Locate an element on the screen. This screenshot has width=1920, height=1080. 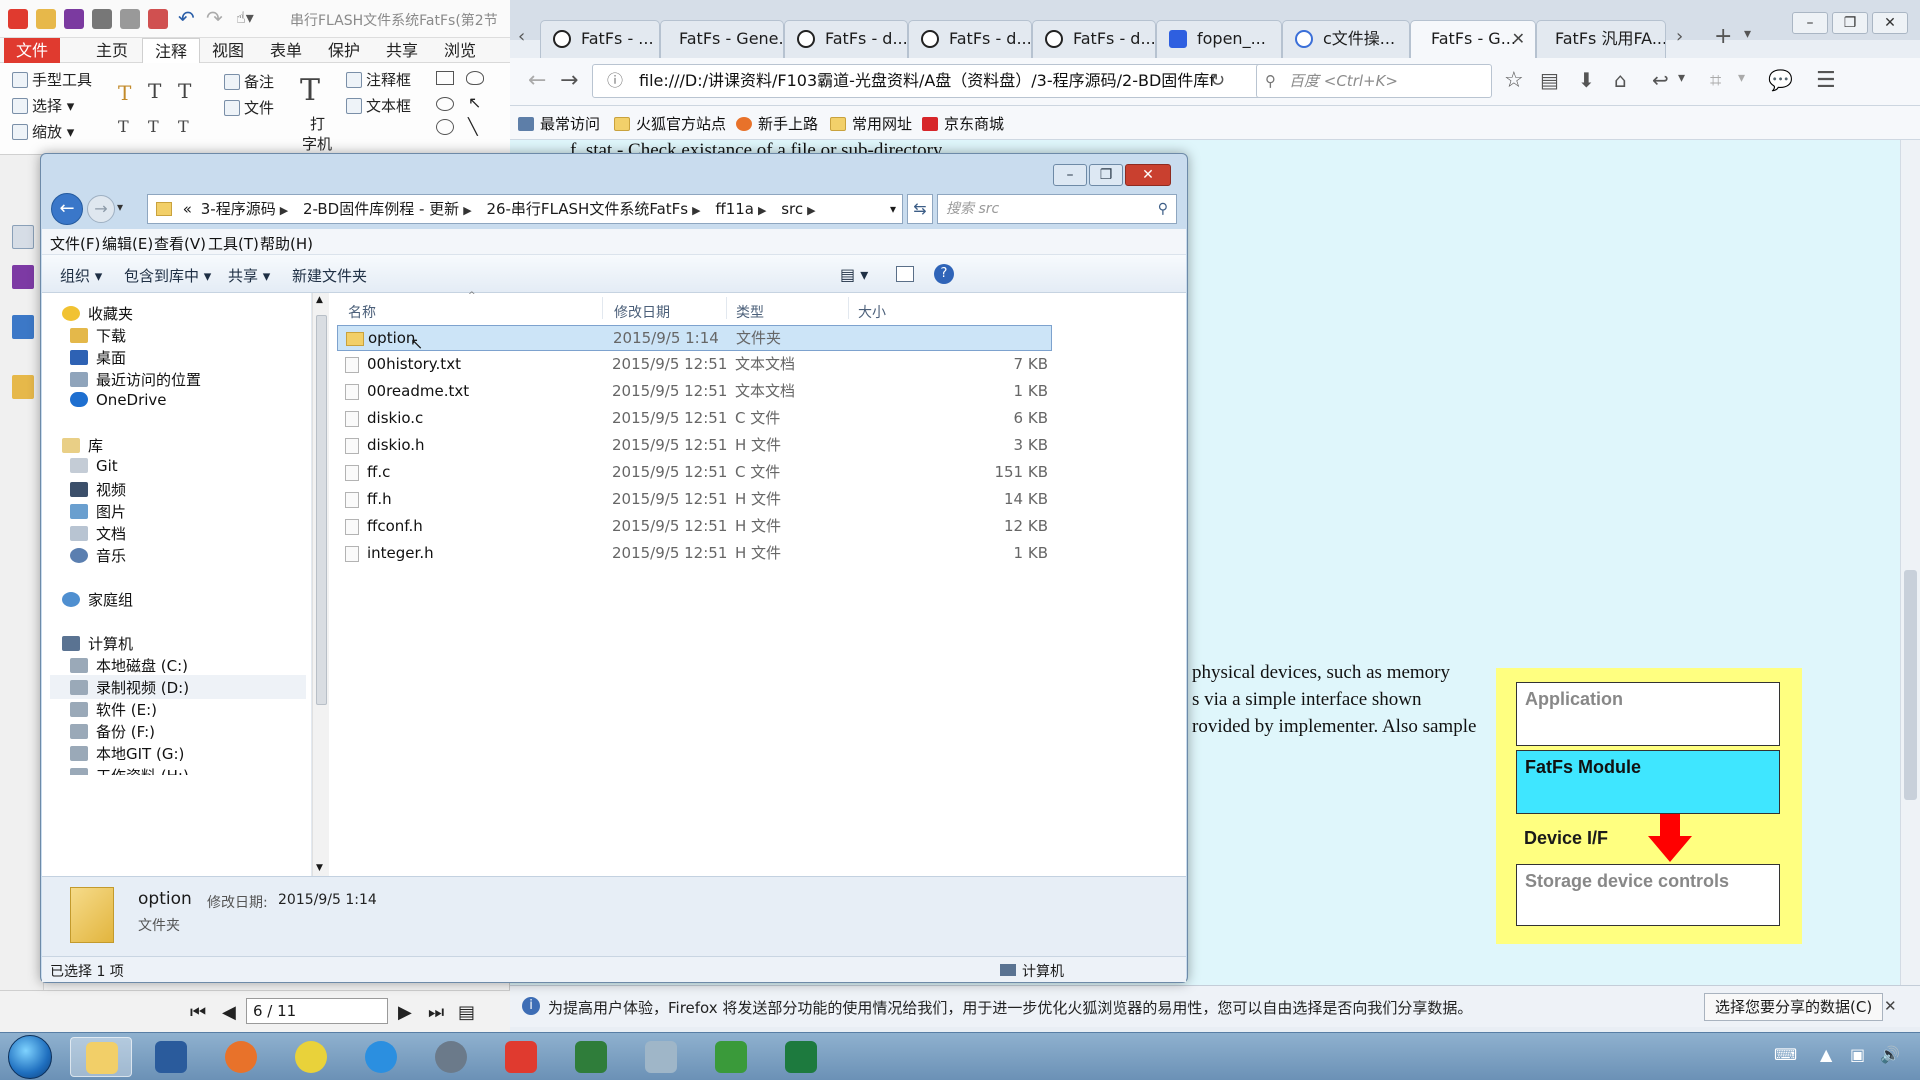
pdf-menu-file: 文件 is located at coordinates (32, 50).